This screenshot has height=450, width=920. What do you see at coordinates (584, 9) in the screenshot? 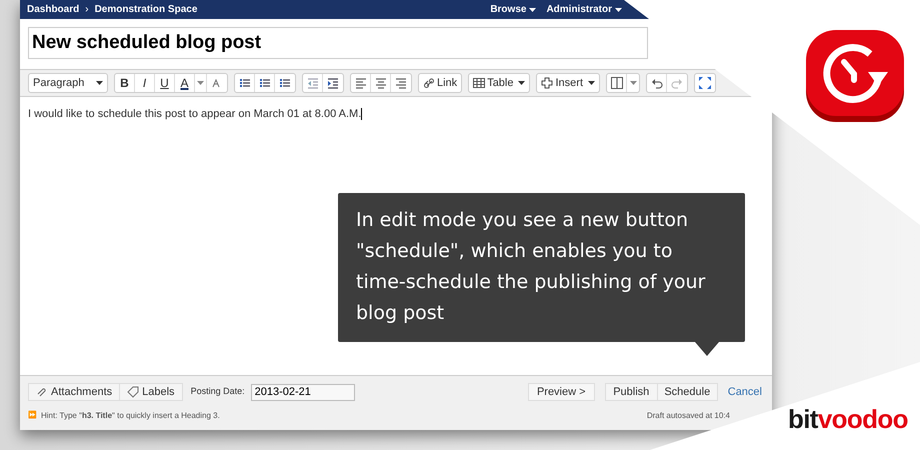
I see `nav-menu: Administrator` at bounding box center [584, 9].